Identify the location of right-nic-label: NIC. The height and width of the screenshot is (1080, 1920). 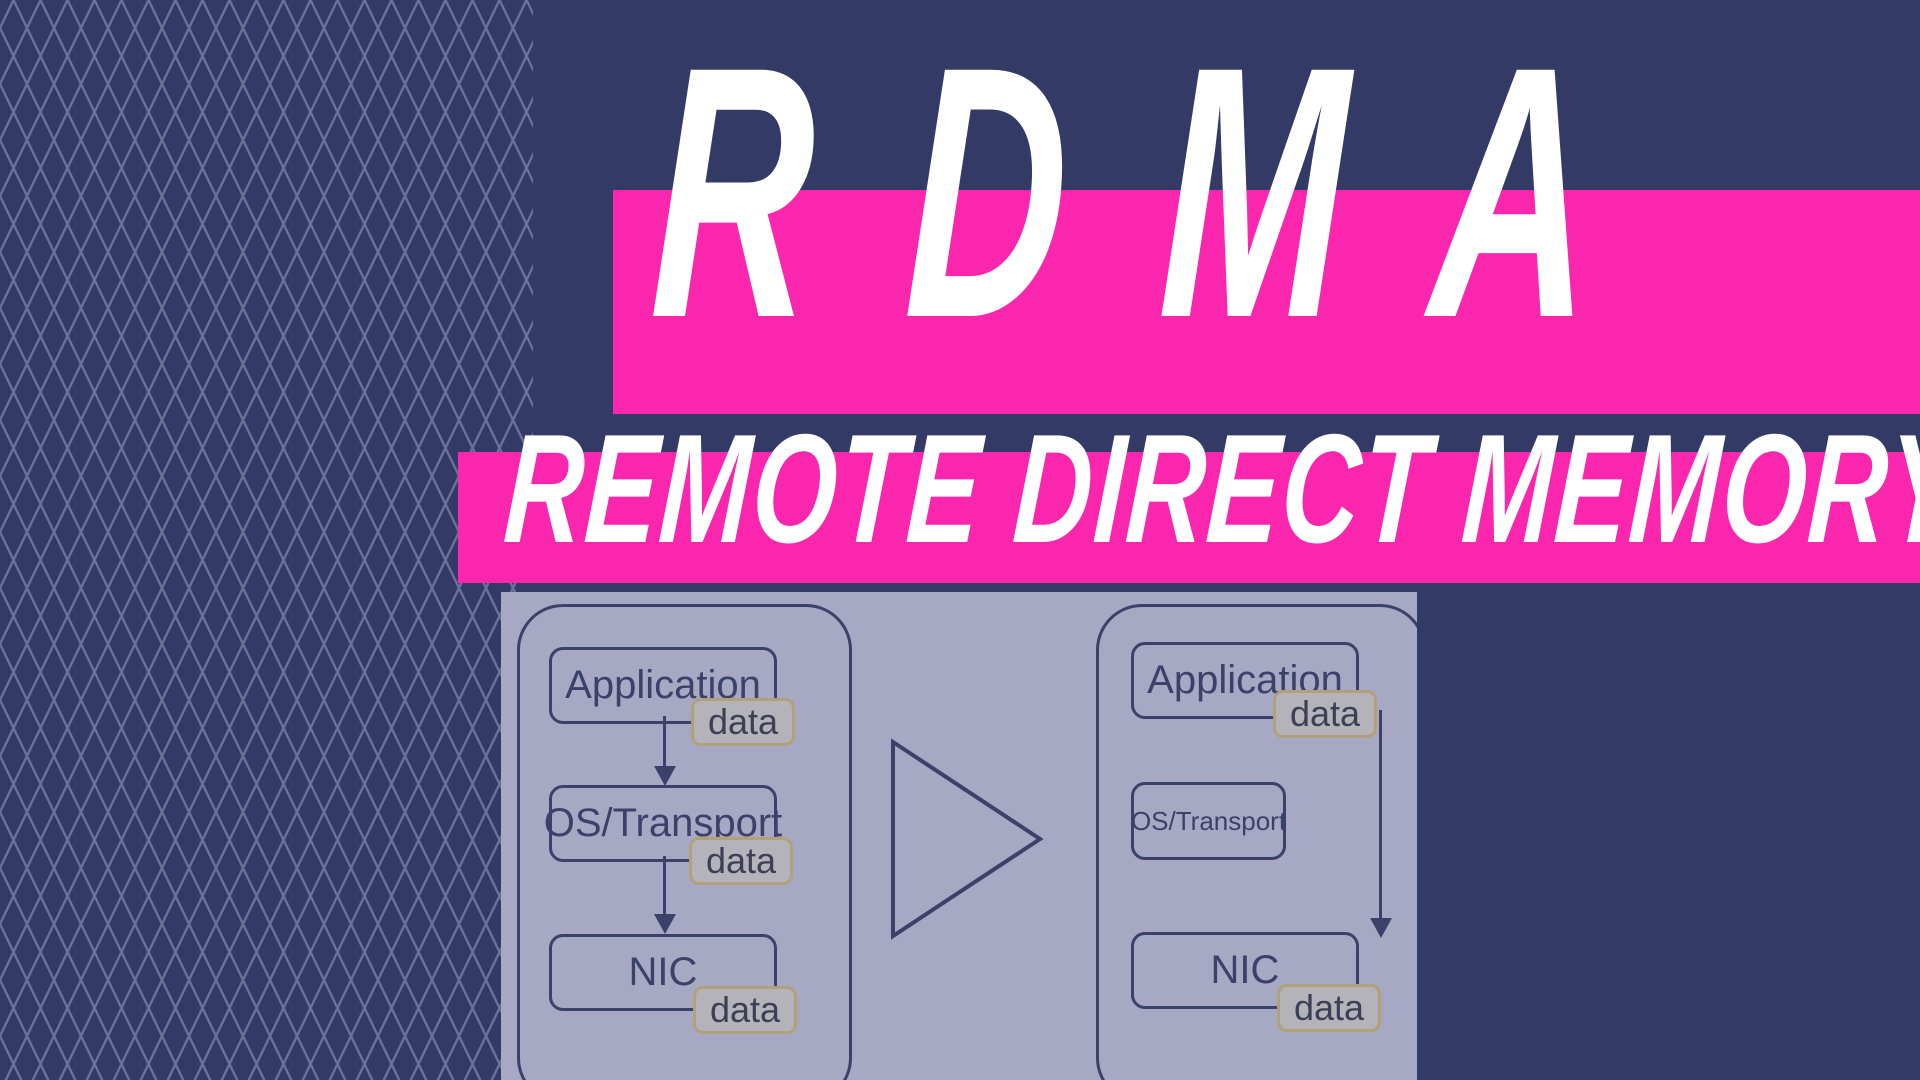
(1245, 970).